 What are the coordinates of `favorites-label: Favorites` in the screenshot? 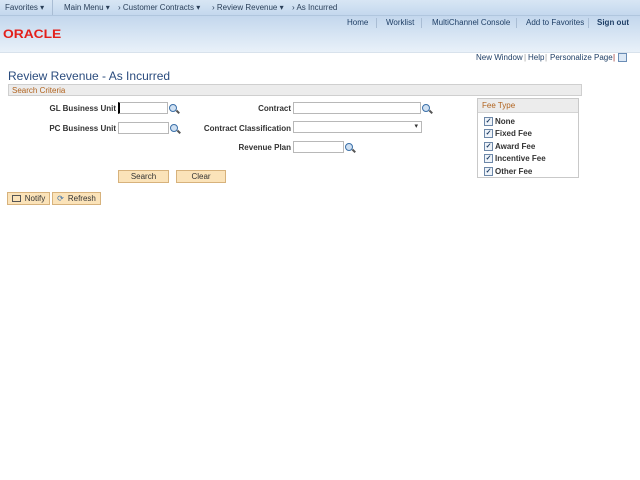 It's located at (21, 7).